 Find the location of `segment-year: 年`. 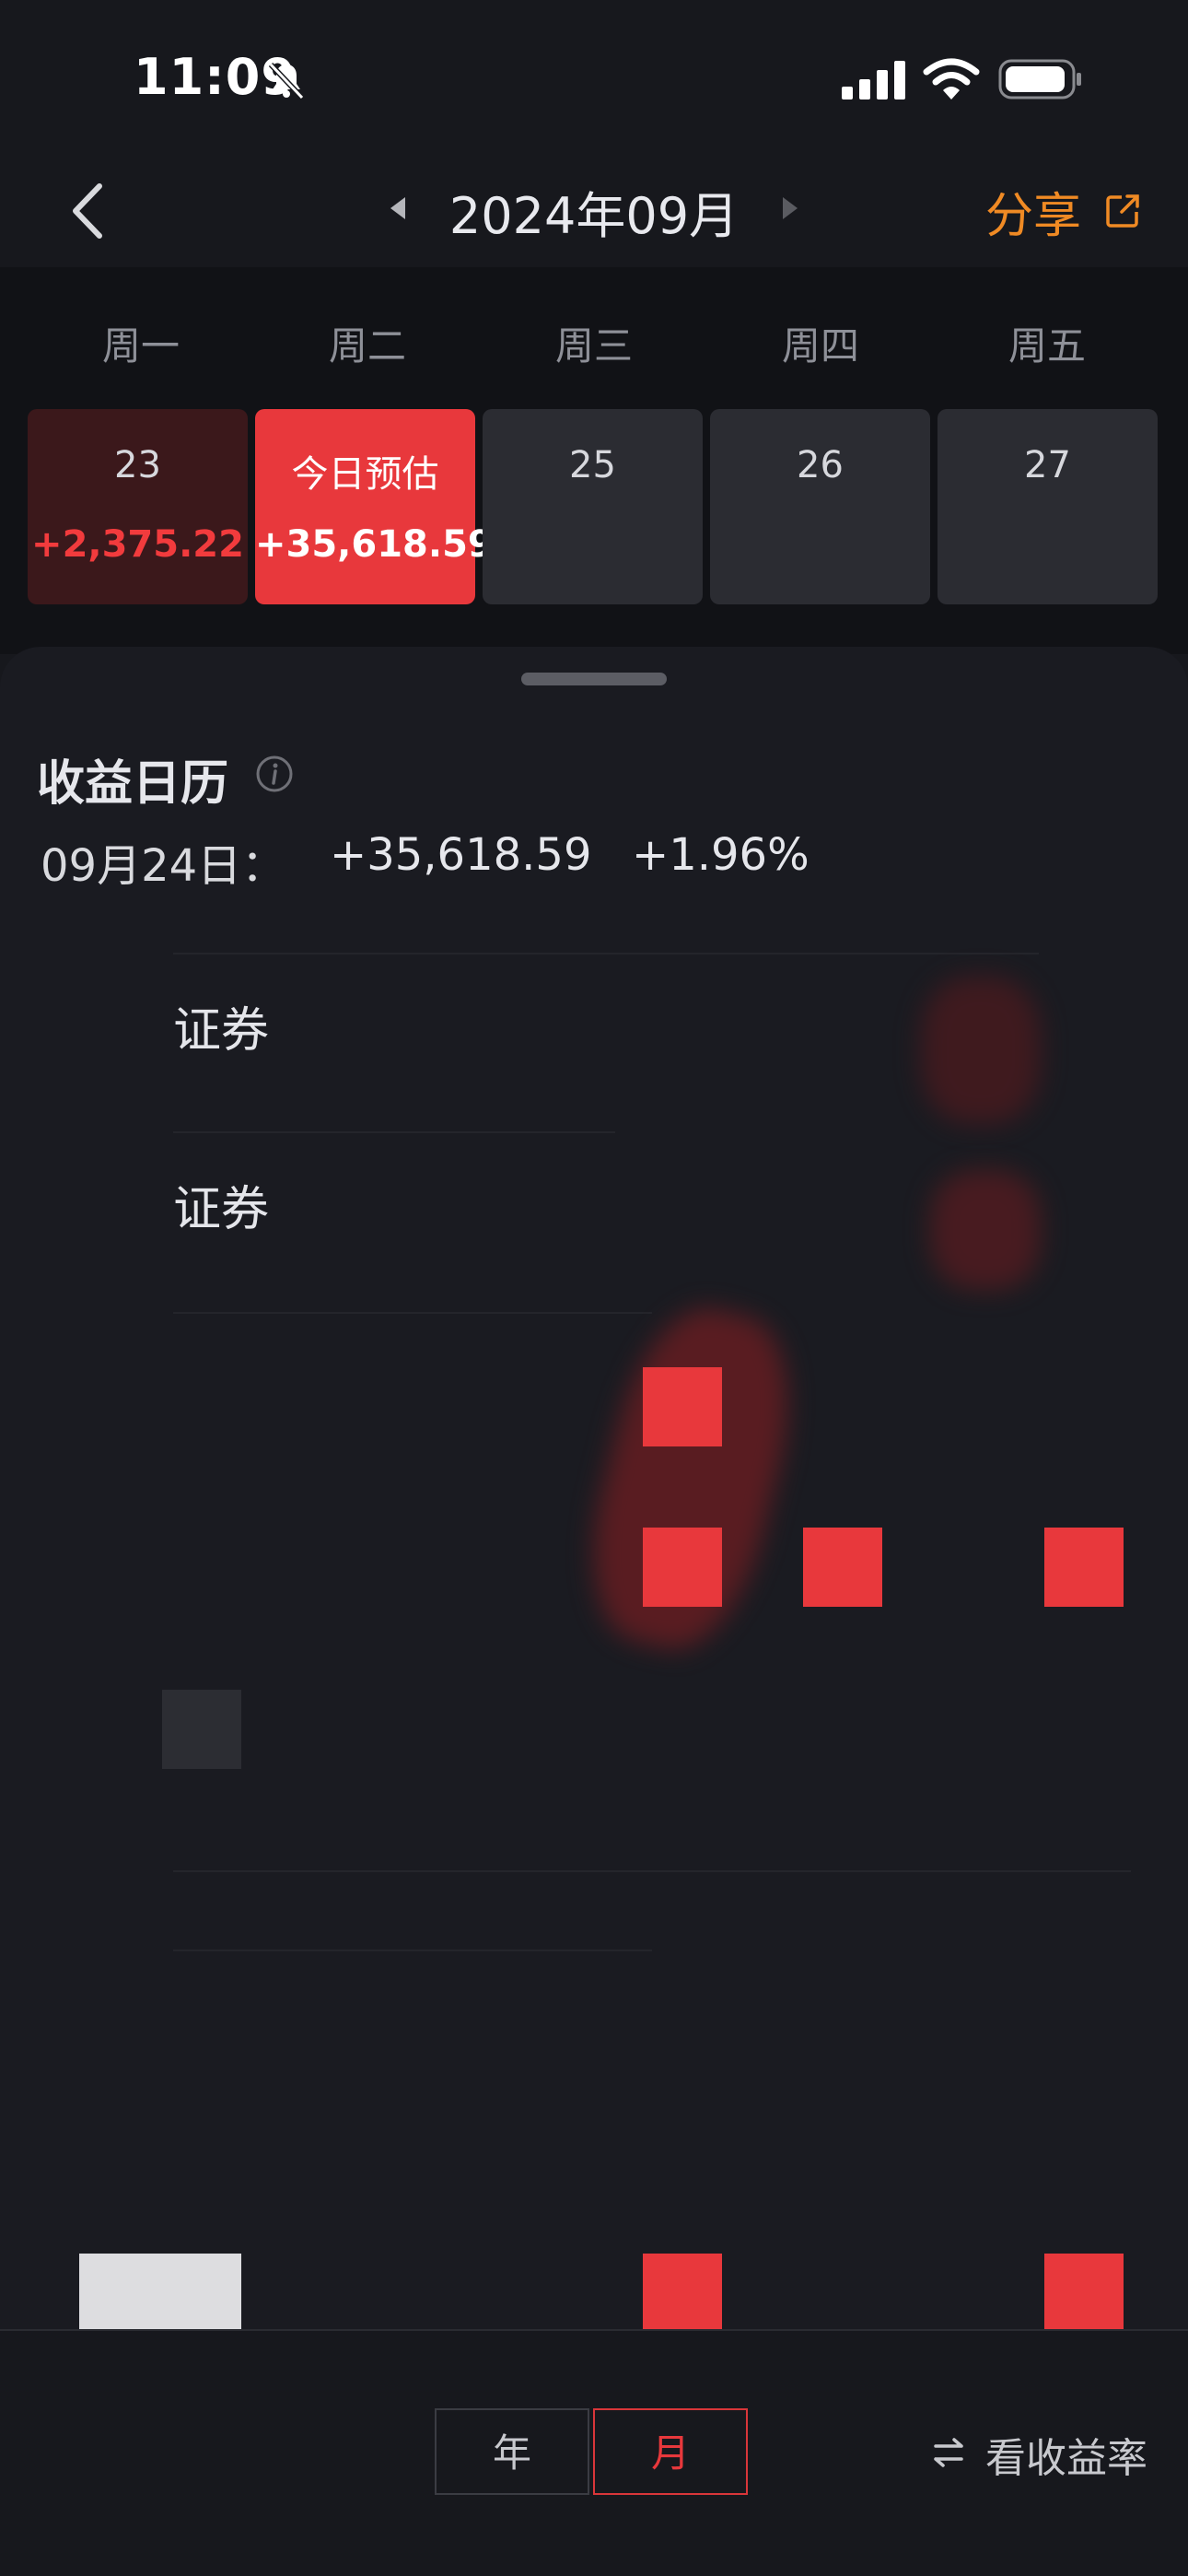

segment-year: 年 is located at coordinates (512, 2451).